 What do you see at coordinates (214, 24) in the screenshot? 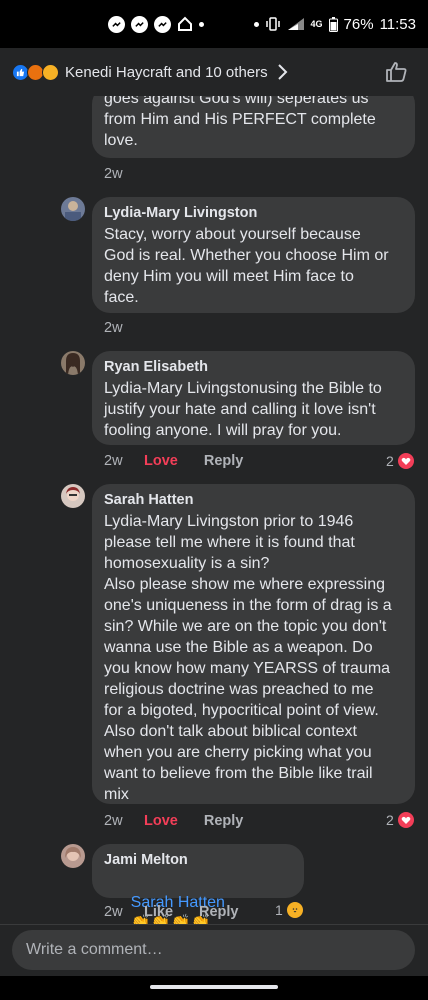
I see `status-bar: 4G 76% 11:53` at bounding box center [214, 24].